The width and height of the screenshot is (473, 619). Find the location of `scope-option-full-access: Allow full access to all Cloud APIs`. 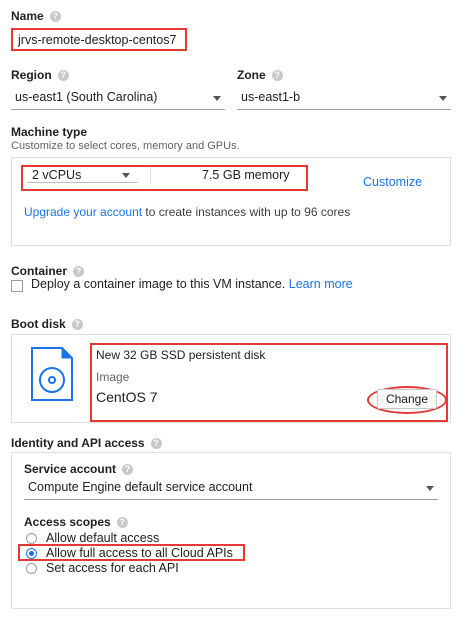

scope-option-full-access: Allow full access to all Cloud APIs is located at coordinates (144, 554).